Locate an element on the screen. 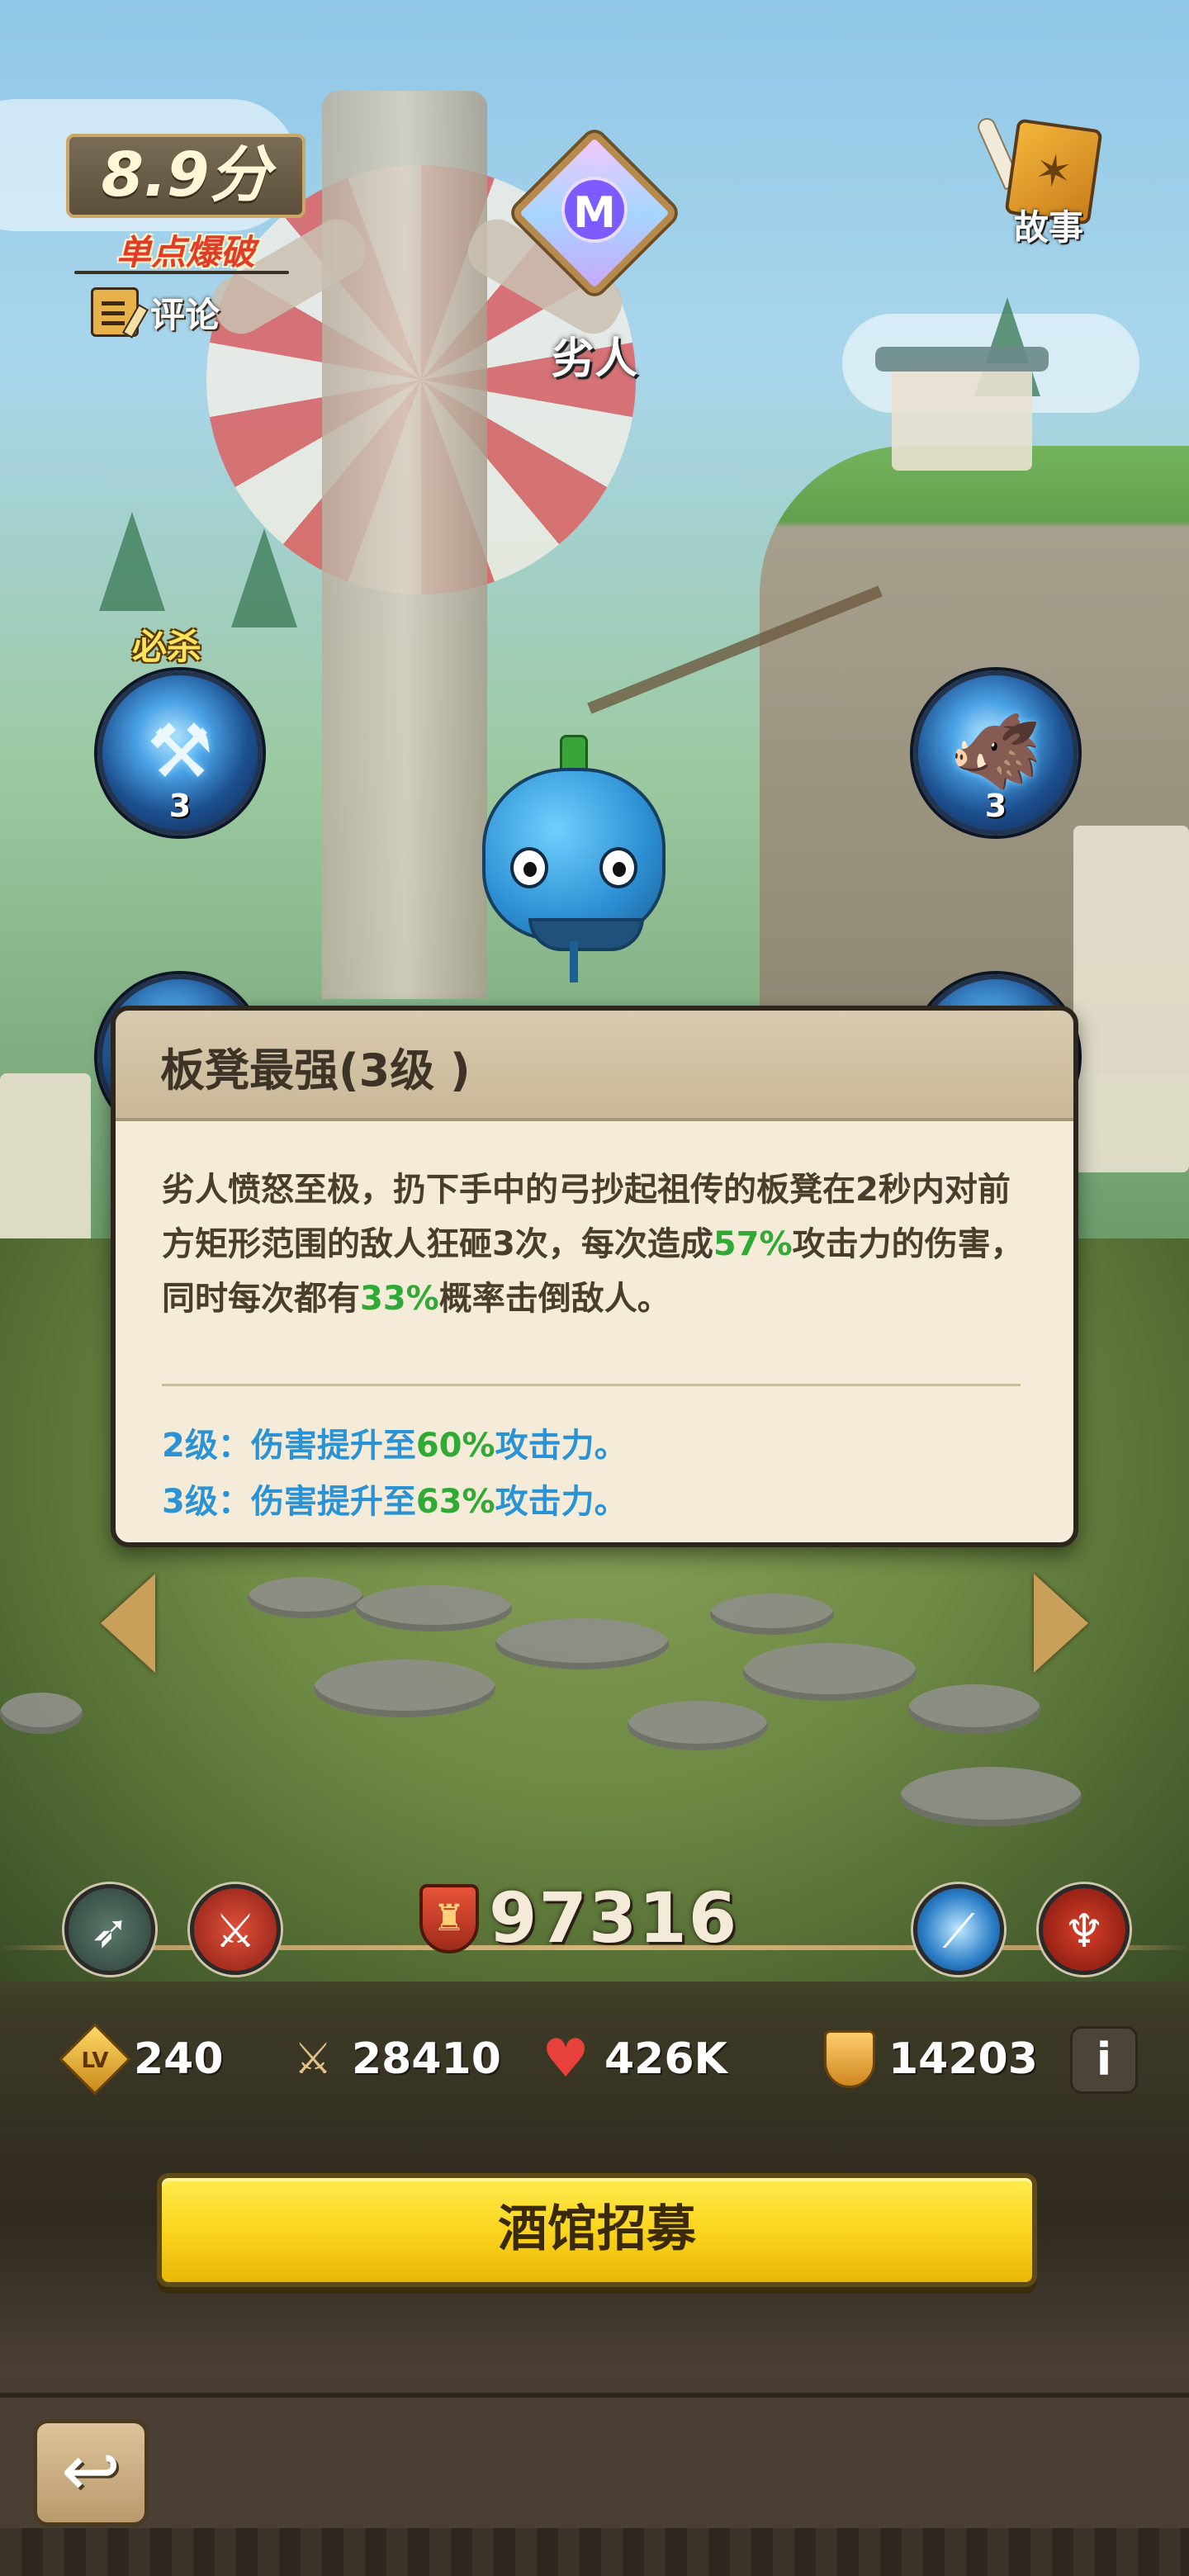 Image resolution: width=1189 pixels, height=2576 pixels. hero-role-tag: 单点爆破 is located at coordinates (185, 252).